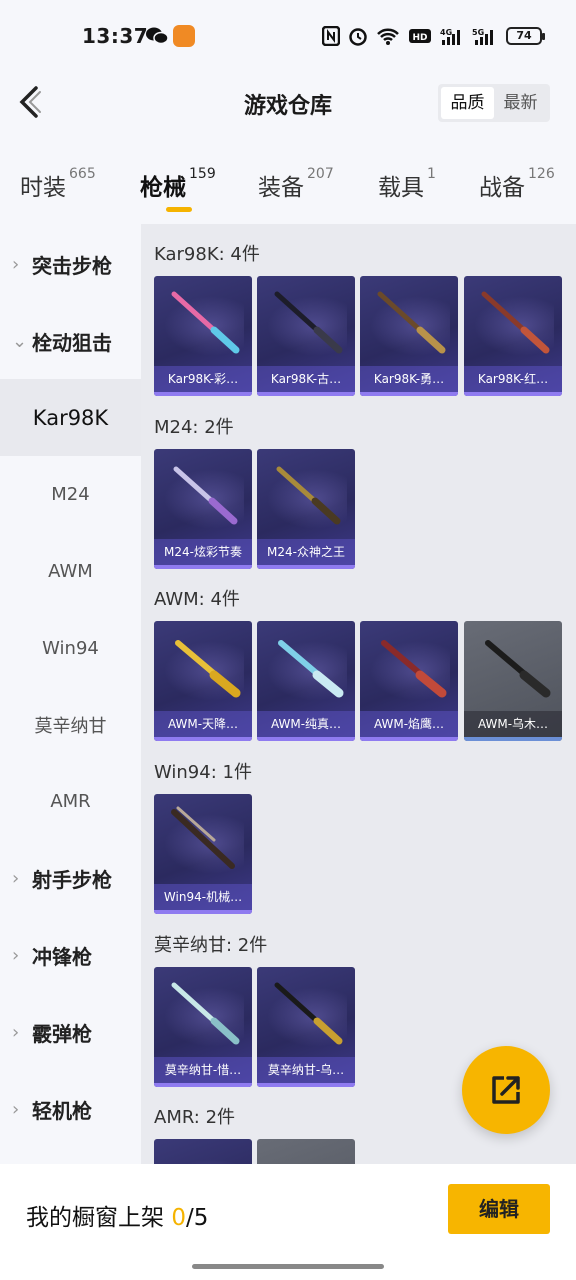  I want to click on tab-guns: 枪械159, so click(178, 184).